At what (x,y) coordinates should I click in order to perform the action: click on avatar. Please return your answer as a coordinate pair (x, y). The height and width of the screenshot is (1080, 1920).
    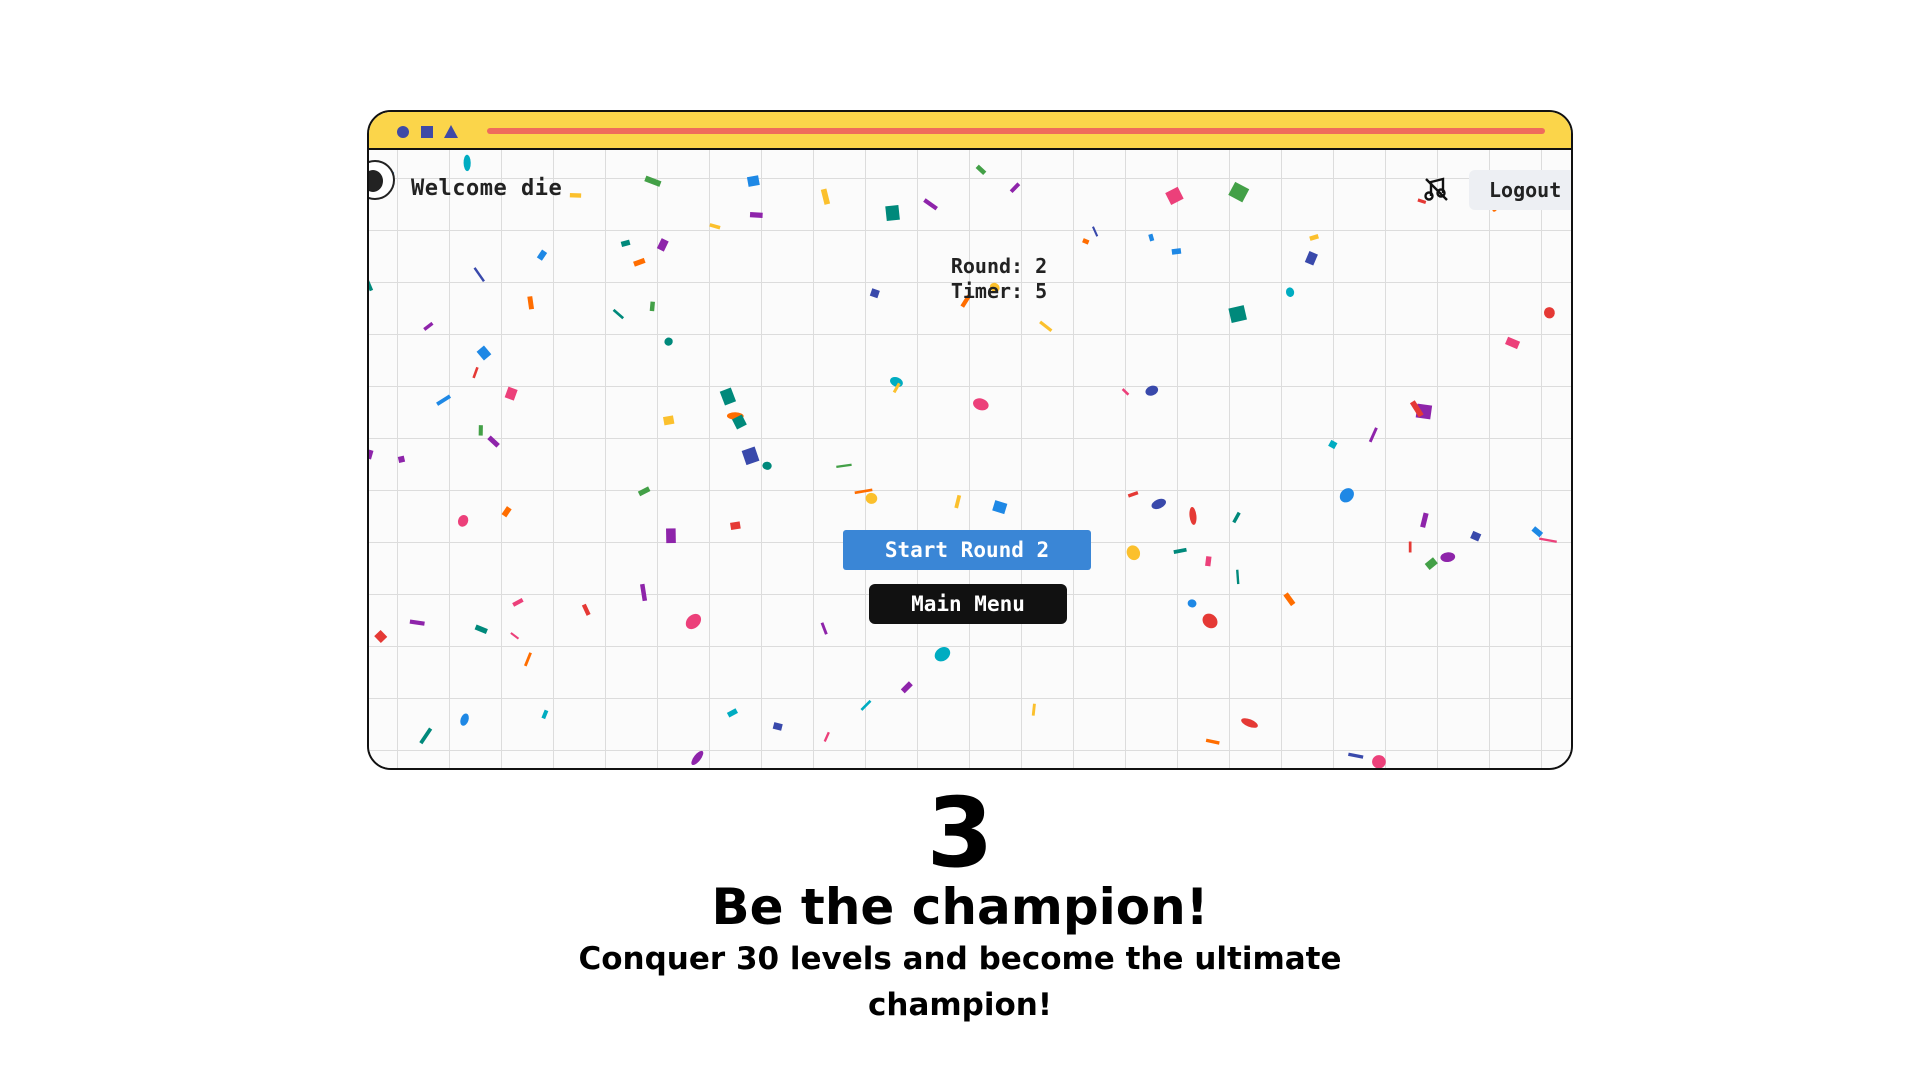
    Looking at the image, I should click on (382, 180).